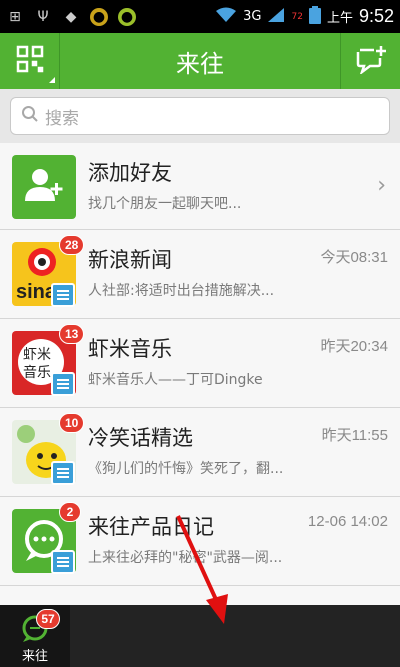 This screenshot has width=400, height=667. I want to click on network-type: 3G, so click(252, 16).